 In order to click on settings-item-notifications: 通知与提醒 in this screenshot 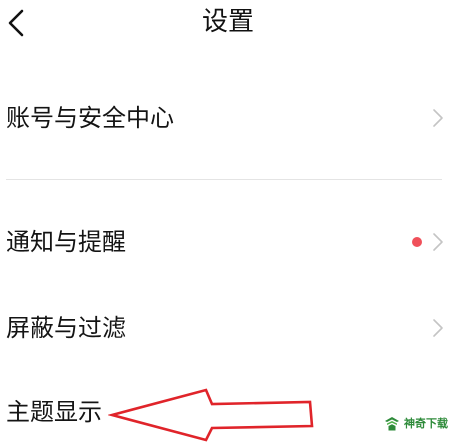, I will do `click(228, 242)`.